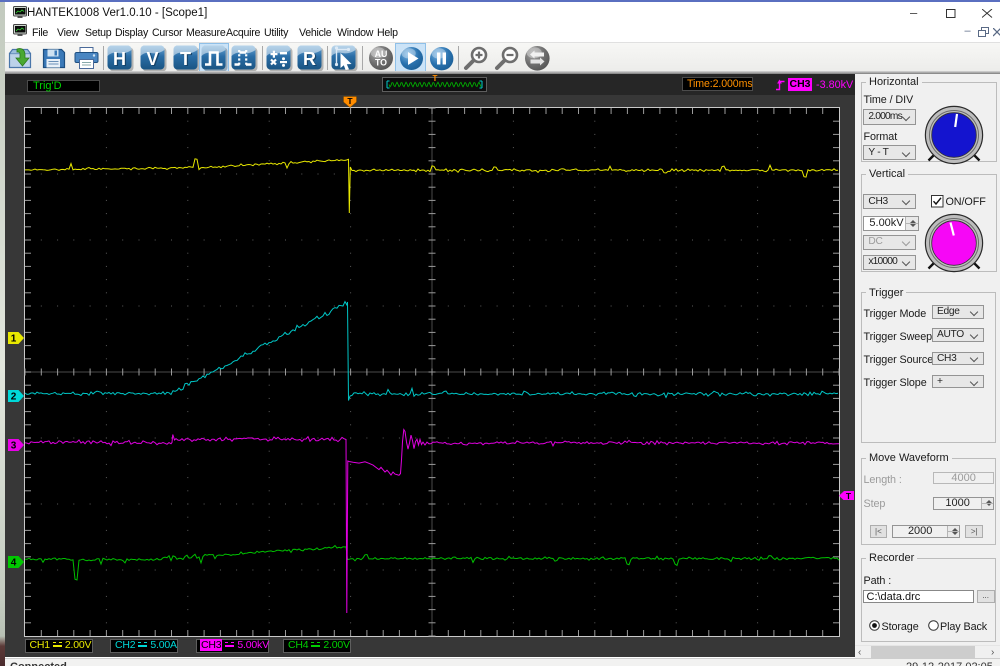 The image size is (1000, 666). What do you see at coordinates (14, 339) in the screenshot?
I see `svg-text: 1` at bounding box center [14, 339].